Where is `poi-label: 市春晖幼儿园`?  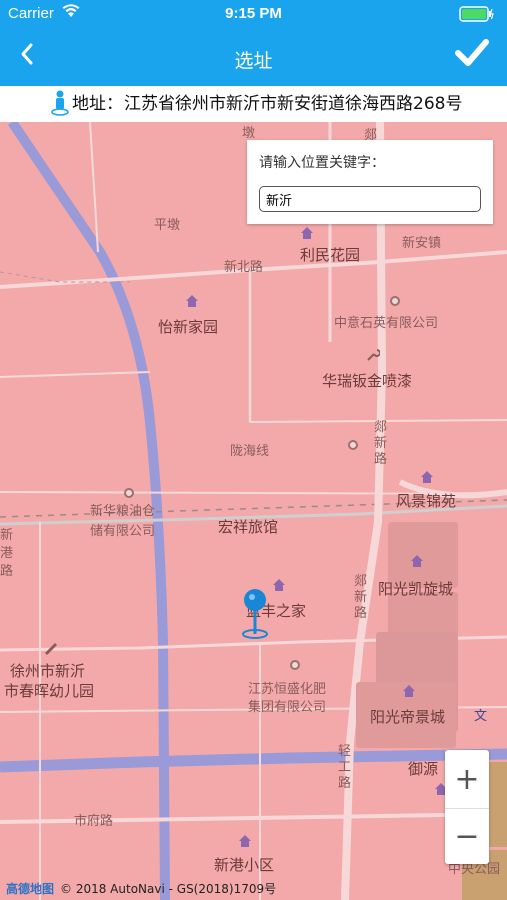
poi-label: 市春晖幼儿园 is located at coordinates (49, 691).